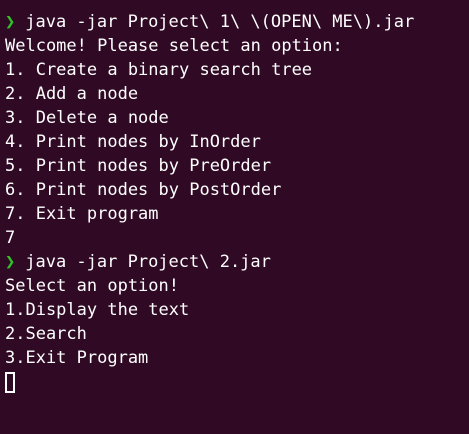 Image resolution: width=469 pixels, height=434 pixels. What do you see at coordinates (46, 334) in the screenshot?
I see `output-line: 2.Search` at bounding box center [46, 334].